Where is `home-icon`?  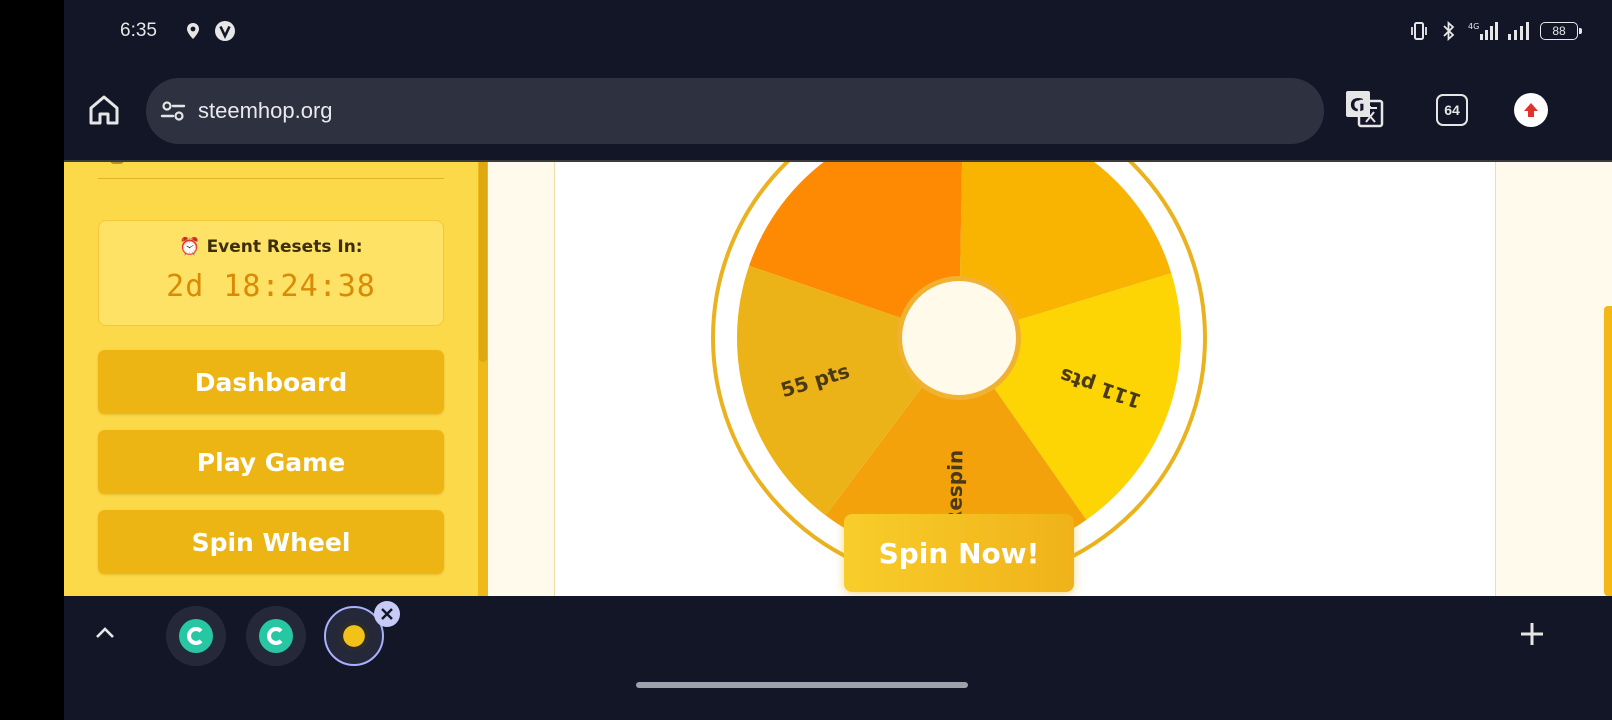
home-icon is located at coordinates (104, 110).